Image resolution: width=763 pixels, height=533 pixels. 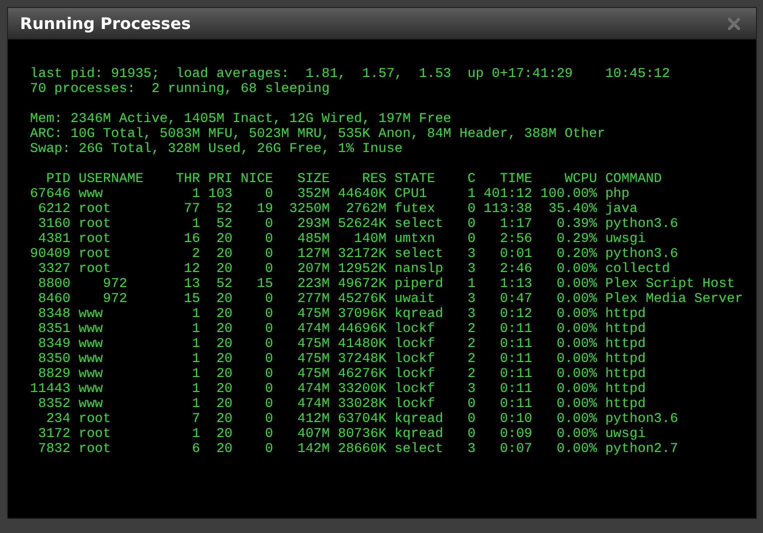 What do you see at coordinates (341, 314) in the screenshot?
I see `process-row-text: 8348 www 1 20 0 475M 37096K kqread 3 0:12 0.00% httpd` at bounding box center [341, 314].